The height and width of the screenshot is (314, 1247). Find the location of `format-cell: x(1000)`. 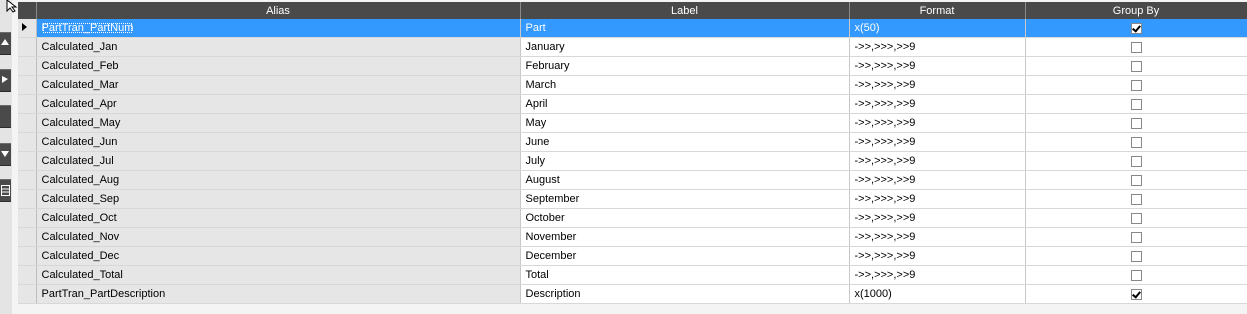

format-cell: x(1000) is located at coordinates (937, 294).